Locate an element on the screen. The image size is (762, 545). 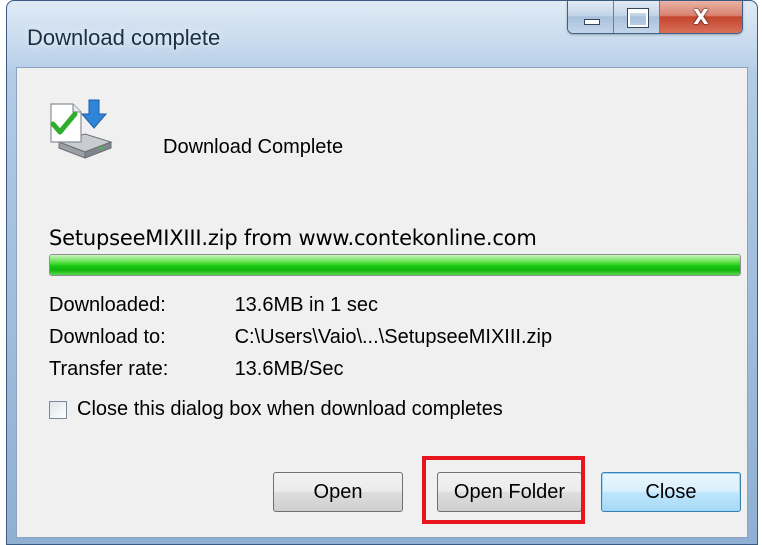
dialog-heading: Download Complete is located at coordinates (253, 147).